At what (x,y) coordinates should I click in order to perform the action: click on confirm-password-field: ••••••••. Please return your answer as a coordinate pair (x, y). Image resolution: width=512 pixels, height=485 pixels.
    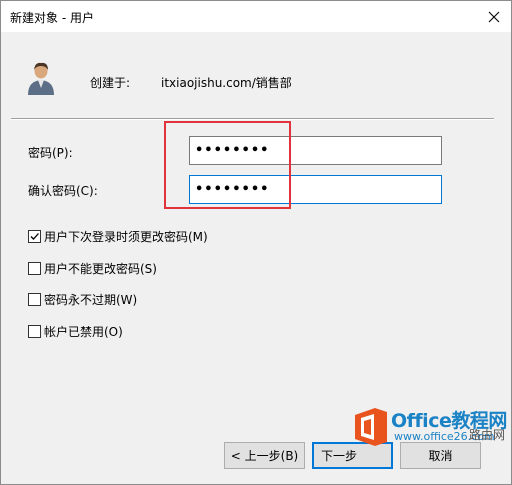
    Looking at the image, I should click on (315, 189).